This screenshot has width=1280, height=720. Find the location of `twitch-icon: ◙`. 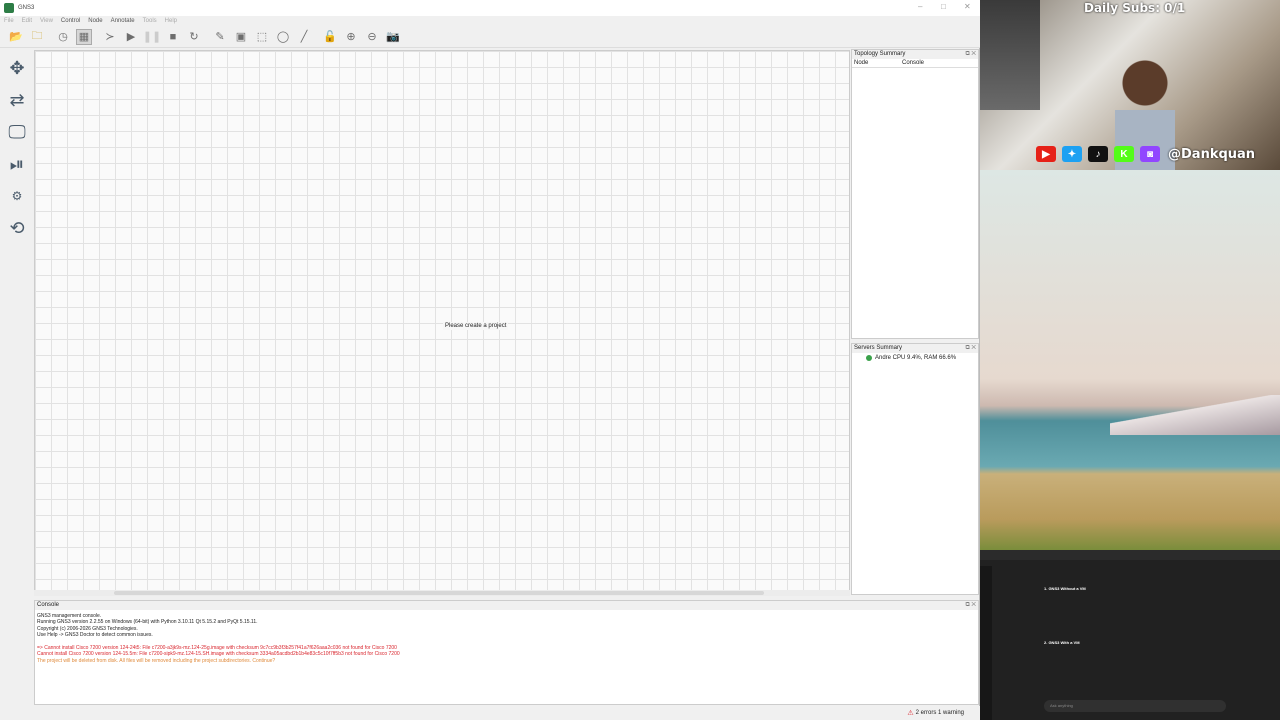

twitch-icon: ◙ is located at coordinates (1150, 154).